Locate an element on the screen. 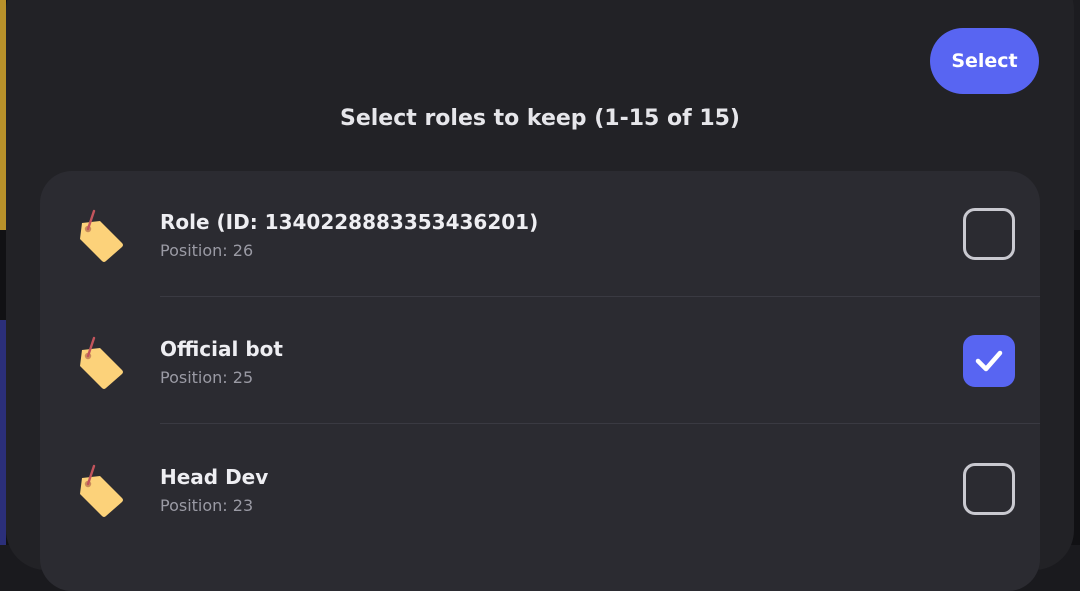 This screenshot has height=591, width=1080. checkmark-icon is located at coordinates (989, 361).